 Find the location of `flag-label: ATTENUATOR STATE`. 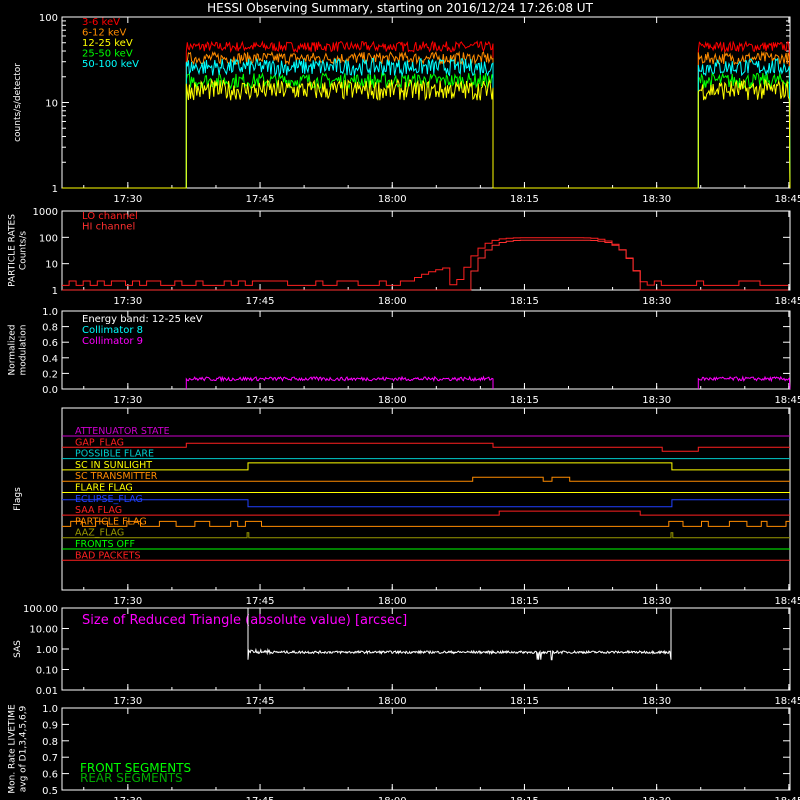

flag-label: ATTENUATOR STATE is located at coordinates (122, 431).